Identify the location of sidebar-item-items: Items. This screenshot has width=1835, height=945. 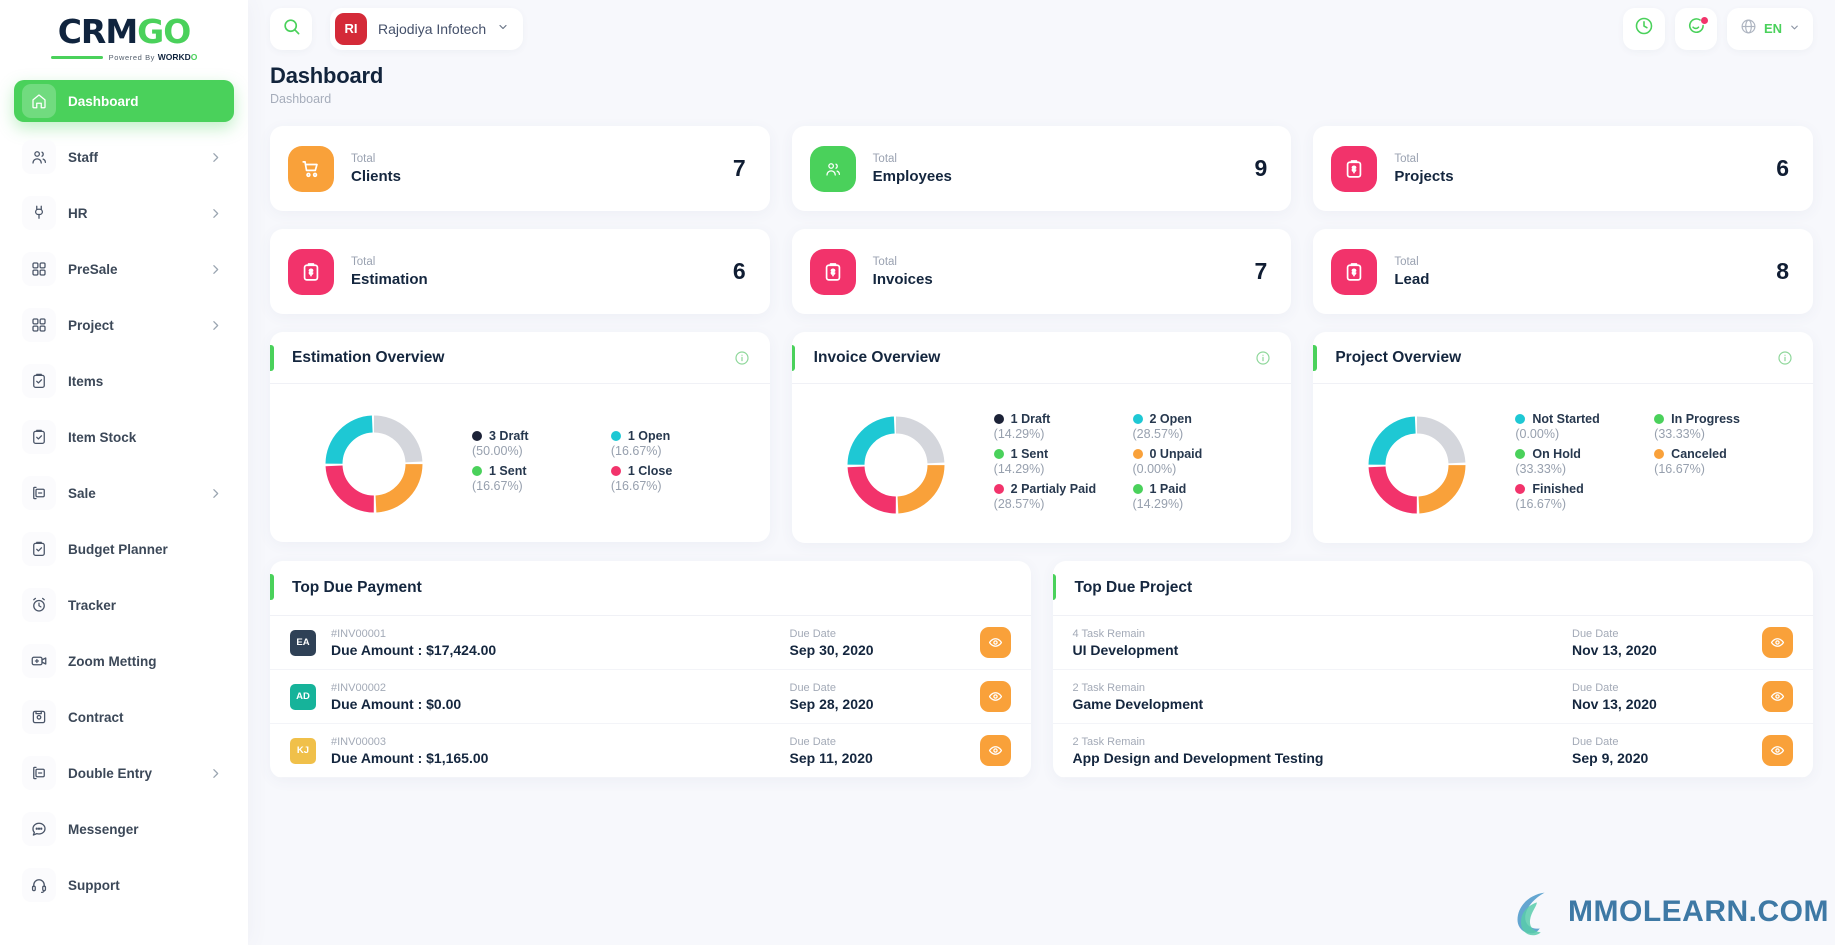
(124, 381).